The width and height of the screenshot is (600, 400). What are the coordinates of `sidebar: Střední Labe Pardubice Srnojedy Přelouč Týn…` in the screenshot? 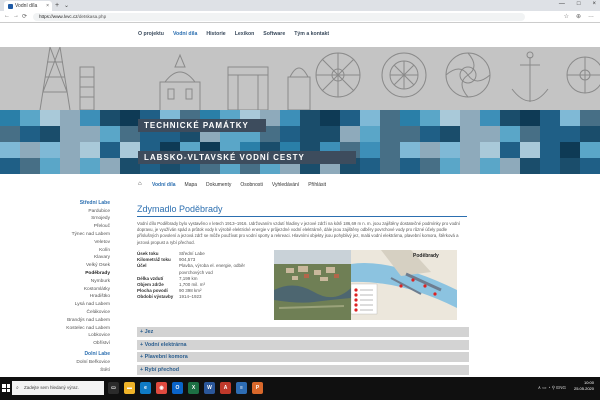 It's located at (56, 295).